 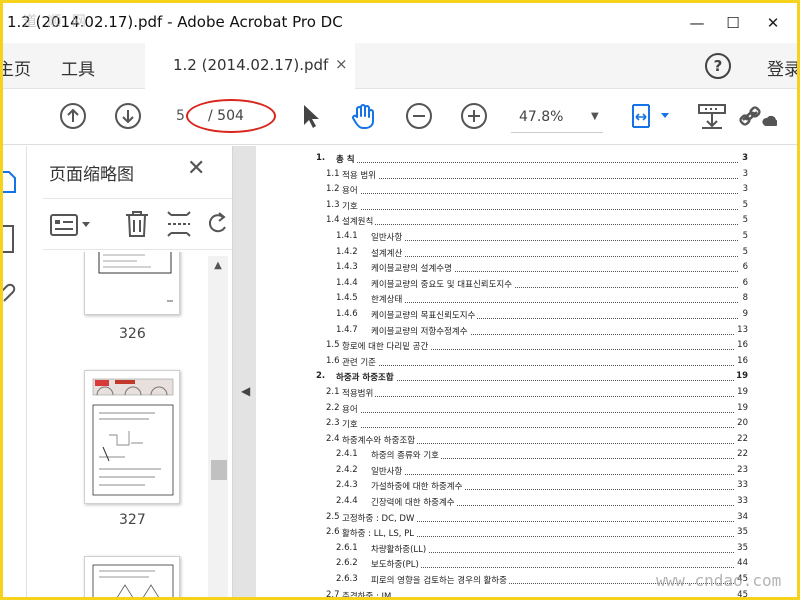 What do you see at coordinates (532, 237) in the screenshot?
I see `toc-row: 1.4.1 일반사항 5` at bounding box center [532, 237].